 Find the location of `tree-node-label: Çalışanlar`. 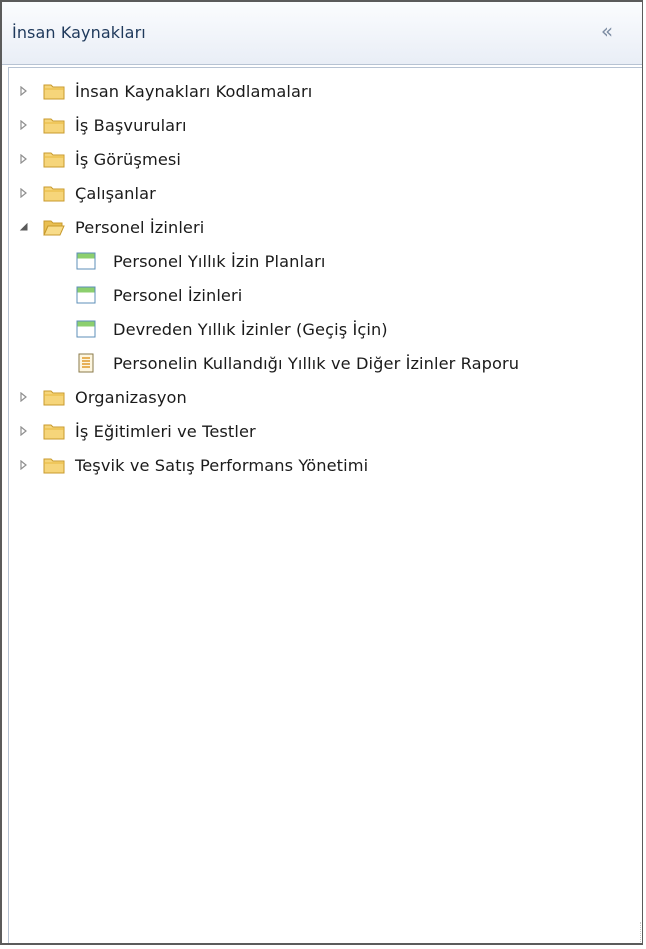

tree-node-label: Çalışanlar is located at coordinates (115, 193).